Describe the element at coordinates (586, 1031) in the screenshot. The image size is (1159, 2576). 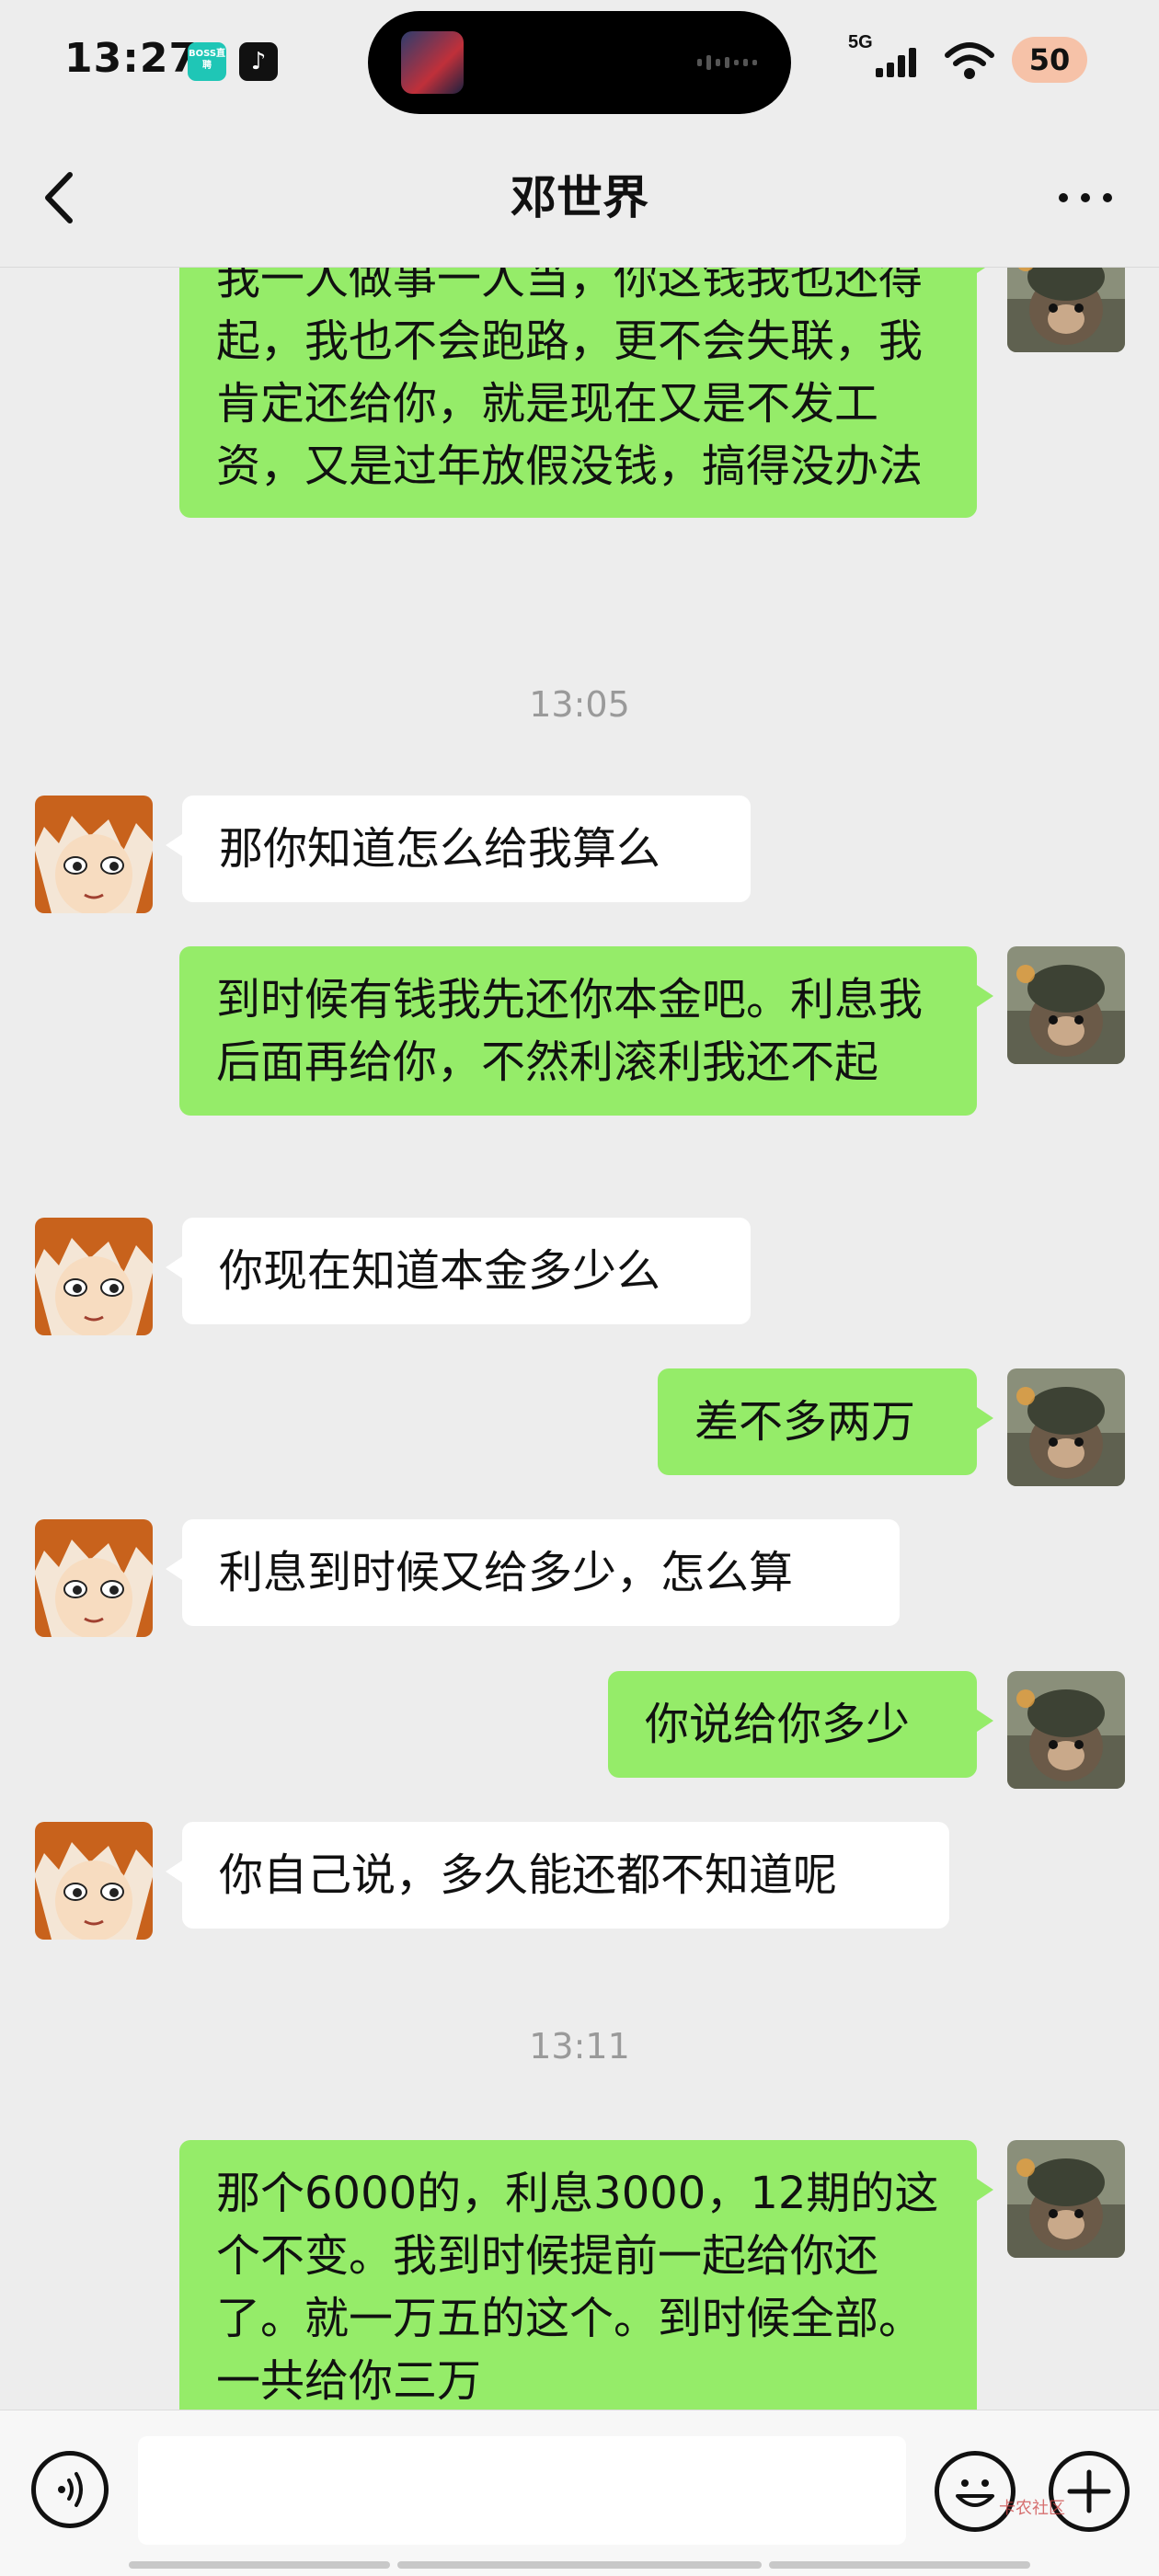
I see `my-message-bubble: 到时候有钱我先还你本金吧。利息我后面再给你，不然利滚利我还不起` at that location.